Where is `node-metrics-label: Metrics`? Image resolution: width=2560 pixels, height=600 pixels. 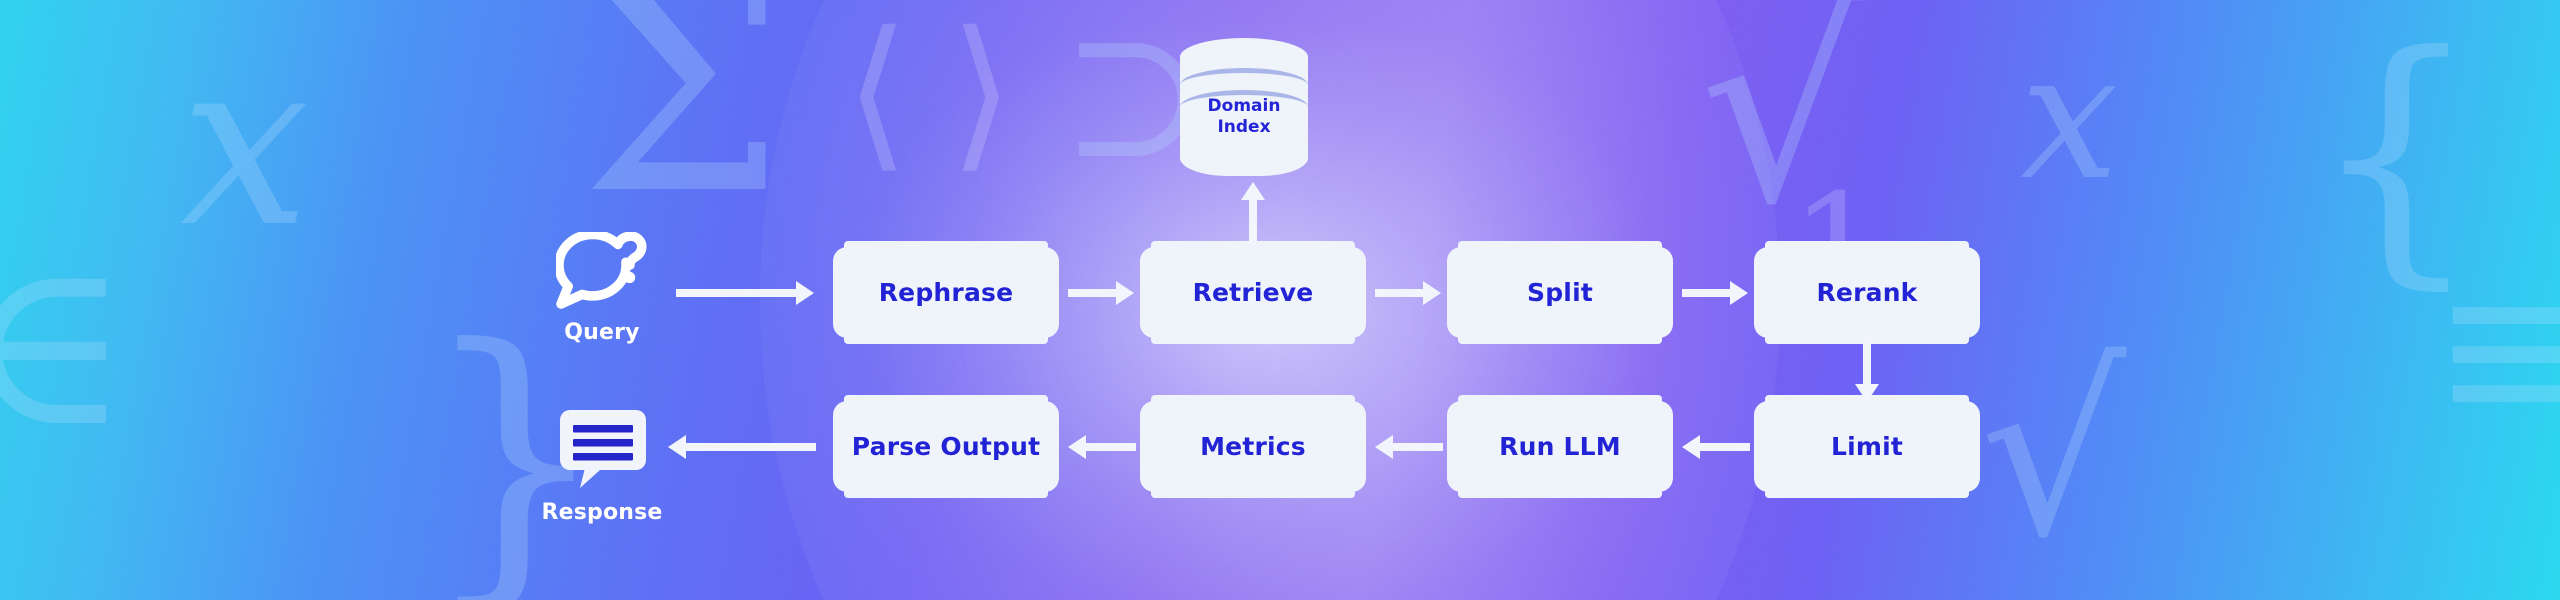 node-metrics-label: Metrics is located at coordinates (1253, 446).